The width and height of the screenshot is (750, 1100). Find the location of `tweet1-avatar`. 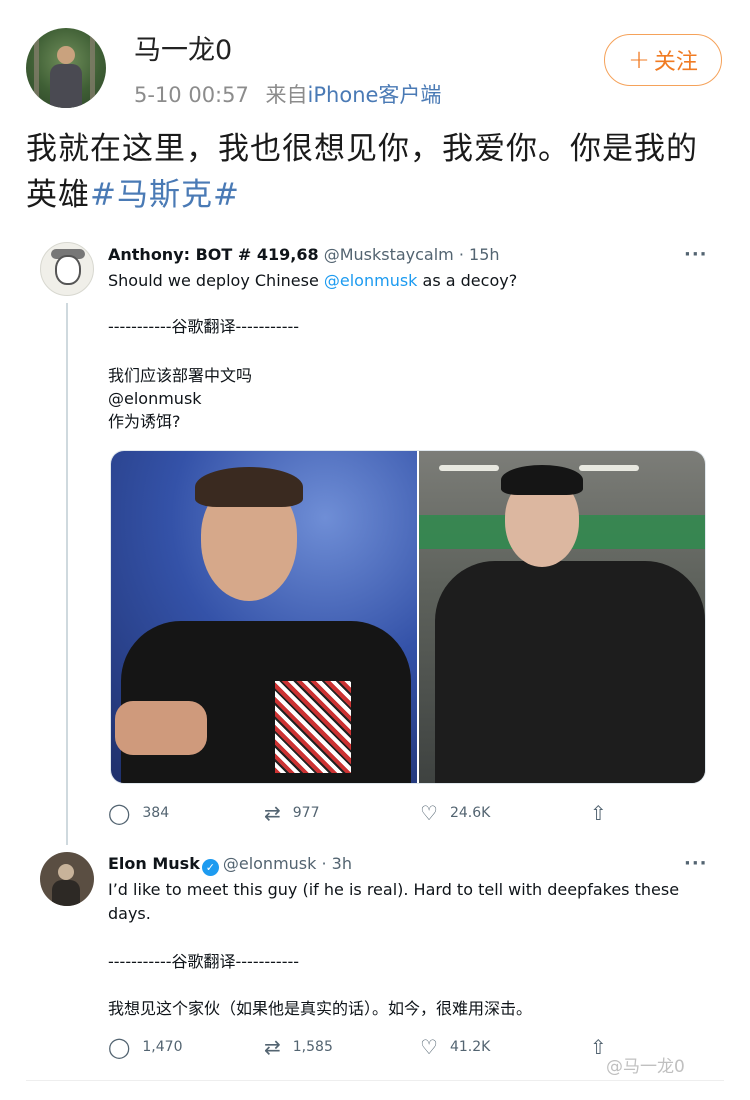

tweet1-avatar is located at coordinates (67, 269).